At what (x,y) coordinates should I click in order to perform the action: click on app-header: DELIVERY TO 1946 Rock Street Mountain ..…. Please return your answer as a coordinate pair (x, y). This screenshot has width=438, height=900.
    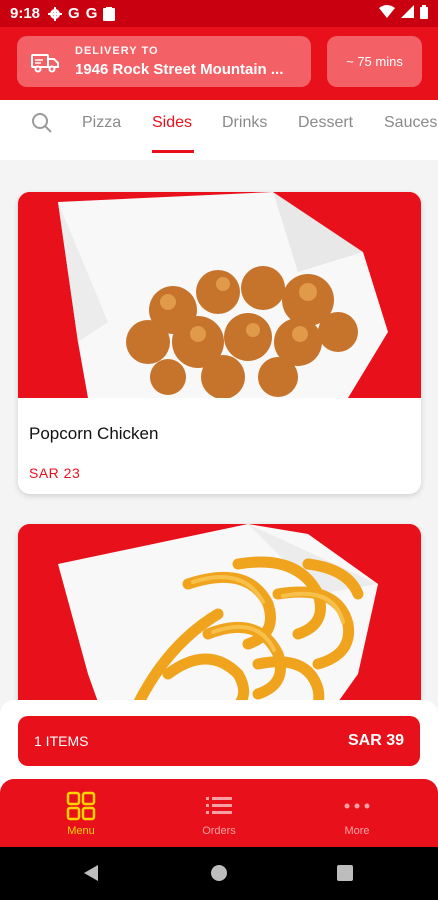
    Looking at the image, I should click on (219, 63).